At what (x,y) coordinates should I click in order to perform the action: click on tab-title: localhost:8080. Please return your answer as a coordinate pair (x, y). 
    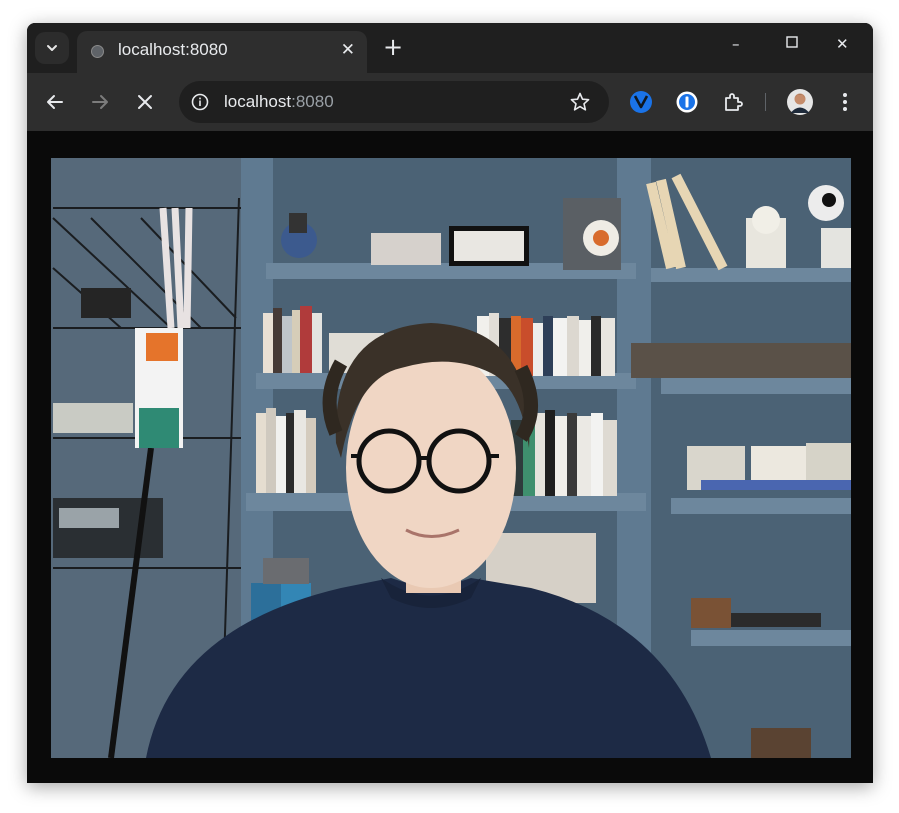
    Looking at the image, I should click on (173, 49).